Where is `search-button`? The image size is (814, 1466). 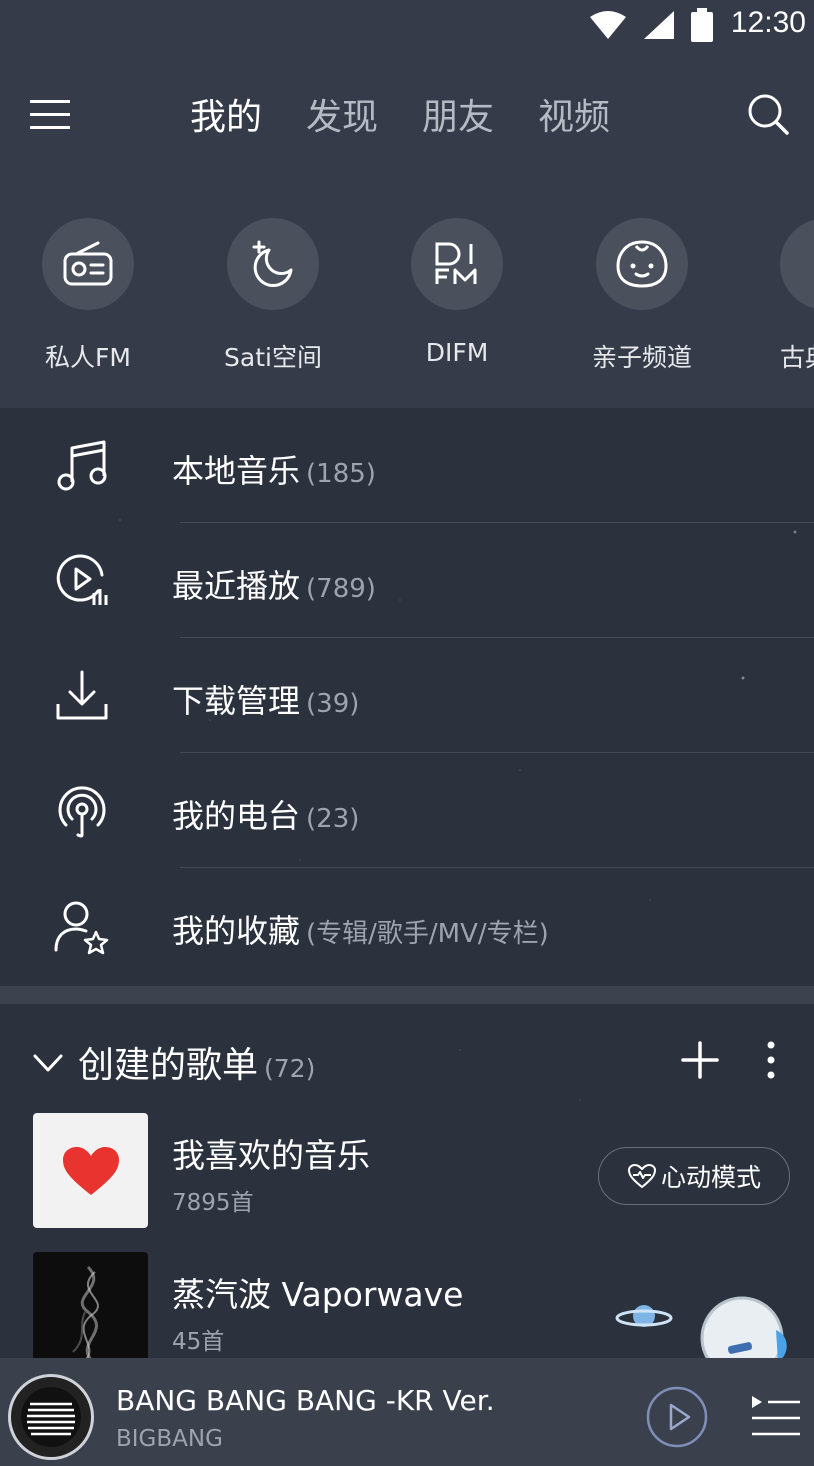
search-button is located at coordinates (770, 116).